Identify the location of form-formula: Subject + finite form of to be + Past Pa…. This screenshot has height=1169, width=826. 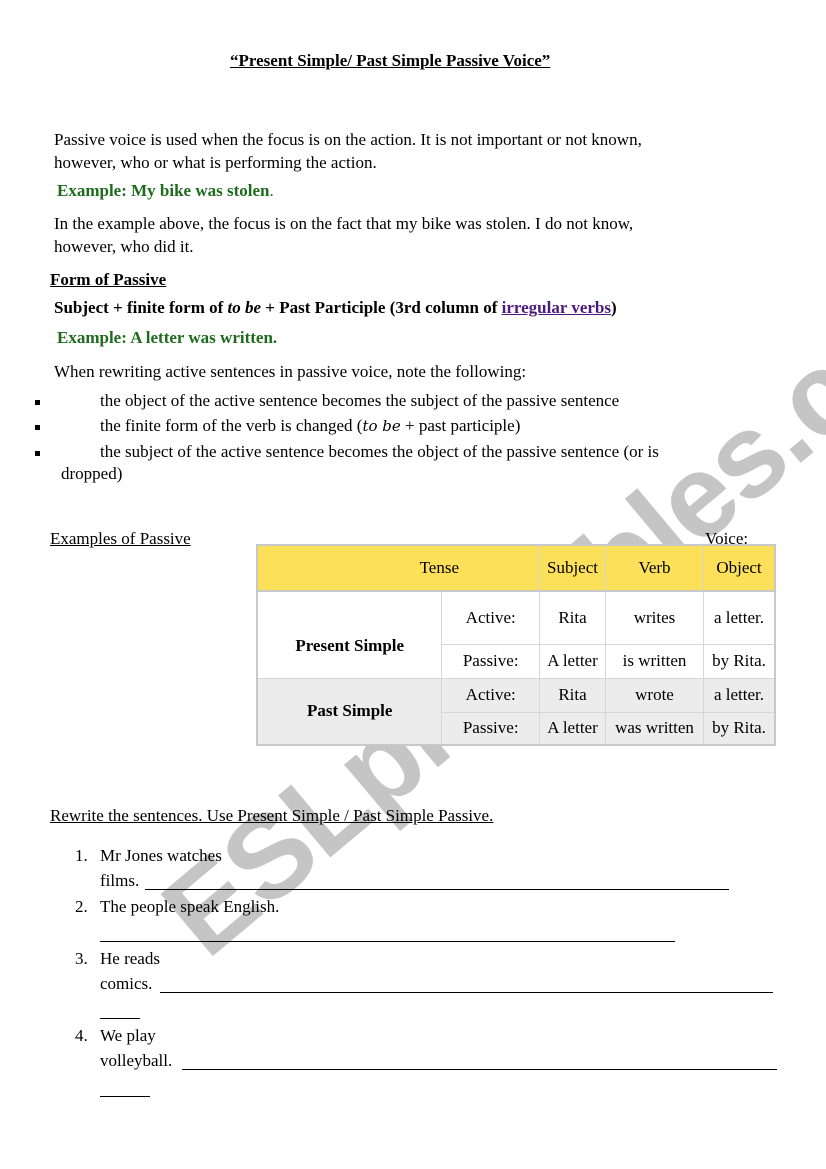
(335, 308).